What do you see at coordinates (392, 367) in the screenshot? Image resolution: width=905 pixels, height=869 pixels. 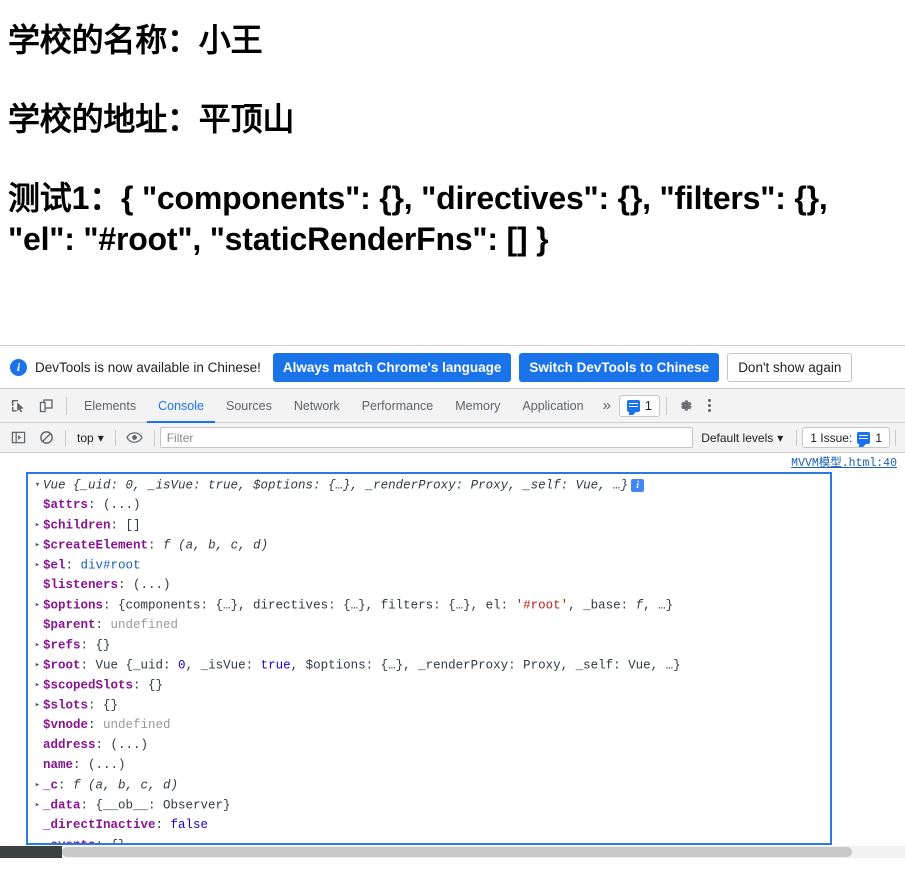 I see `always-match-chrome-language-button: Always match Chrome's language` at bounding box center [392, 367].